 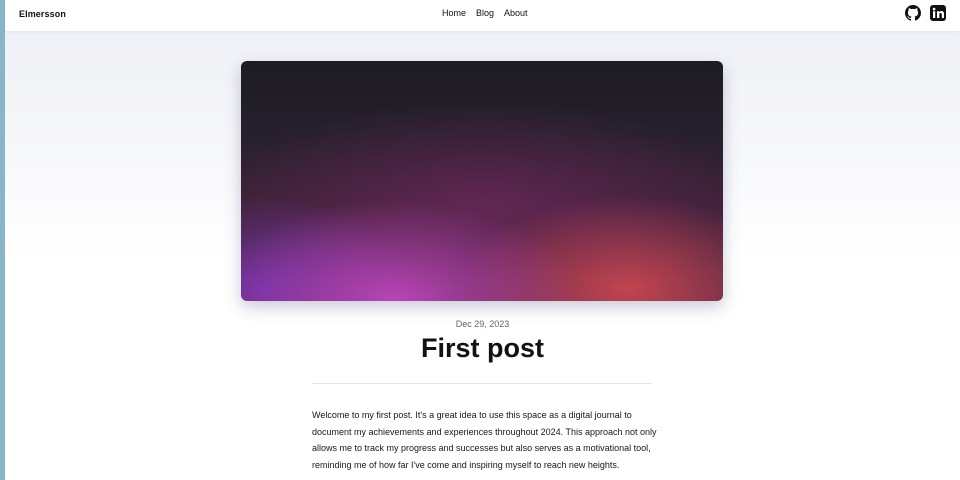 I want to click on nav-link-about: About, so click(x=516, y=13).